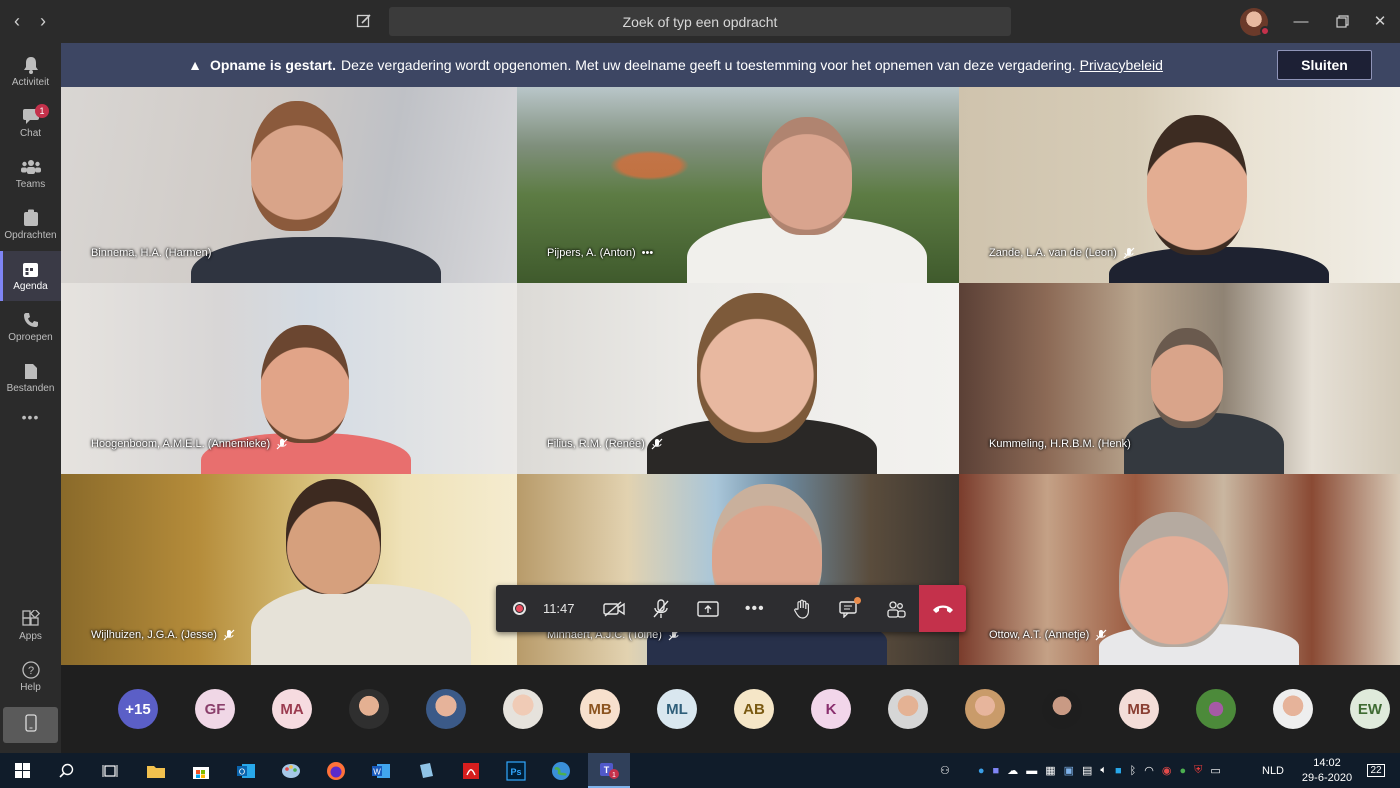  Describe the element at coordinates (426, 770) in the screenshot. I see `notes-icon` at that location.